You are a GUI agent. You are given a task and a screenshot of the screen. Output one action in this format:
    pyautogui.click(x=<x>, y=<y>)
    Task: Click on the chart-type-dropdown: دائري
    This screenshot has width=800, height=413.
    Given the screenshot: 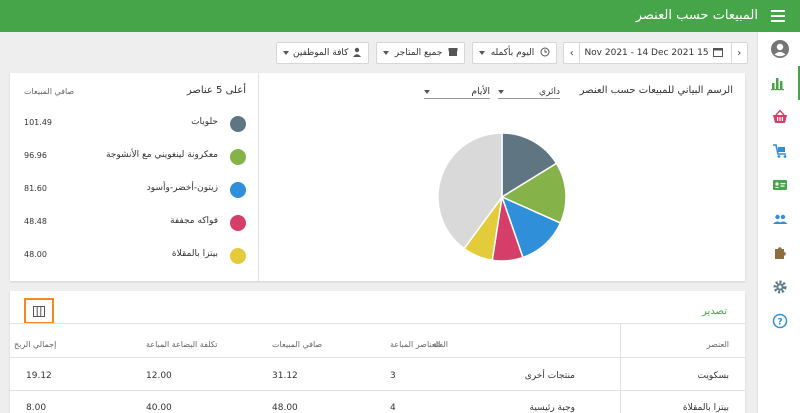 What is the action you would take?
    pyautogui.click(x=529, y=92)
    